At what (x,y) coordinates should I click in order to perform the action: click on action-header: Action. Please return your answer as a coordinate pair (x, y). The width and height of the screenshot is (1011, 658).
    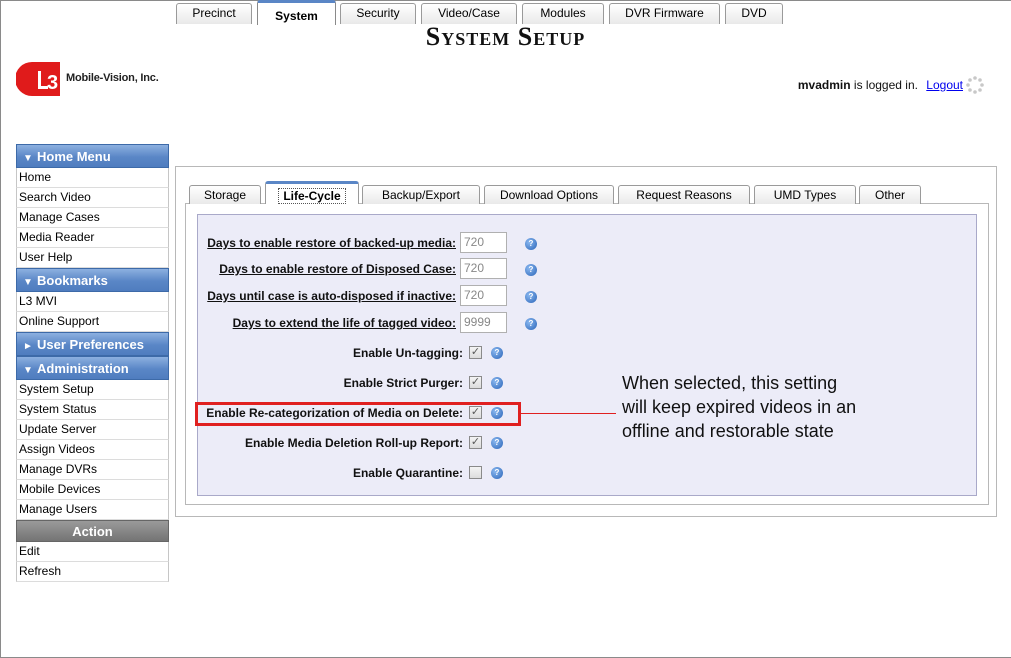
    Looking at the image, I should click on (92, 531).